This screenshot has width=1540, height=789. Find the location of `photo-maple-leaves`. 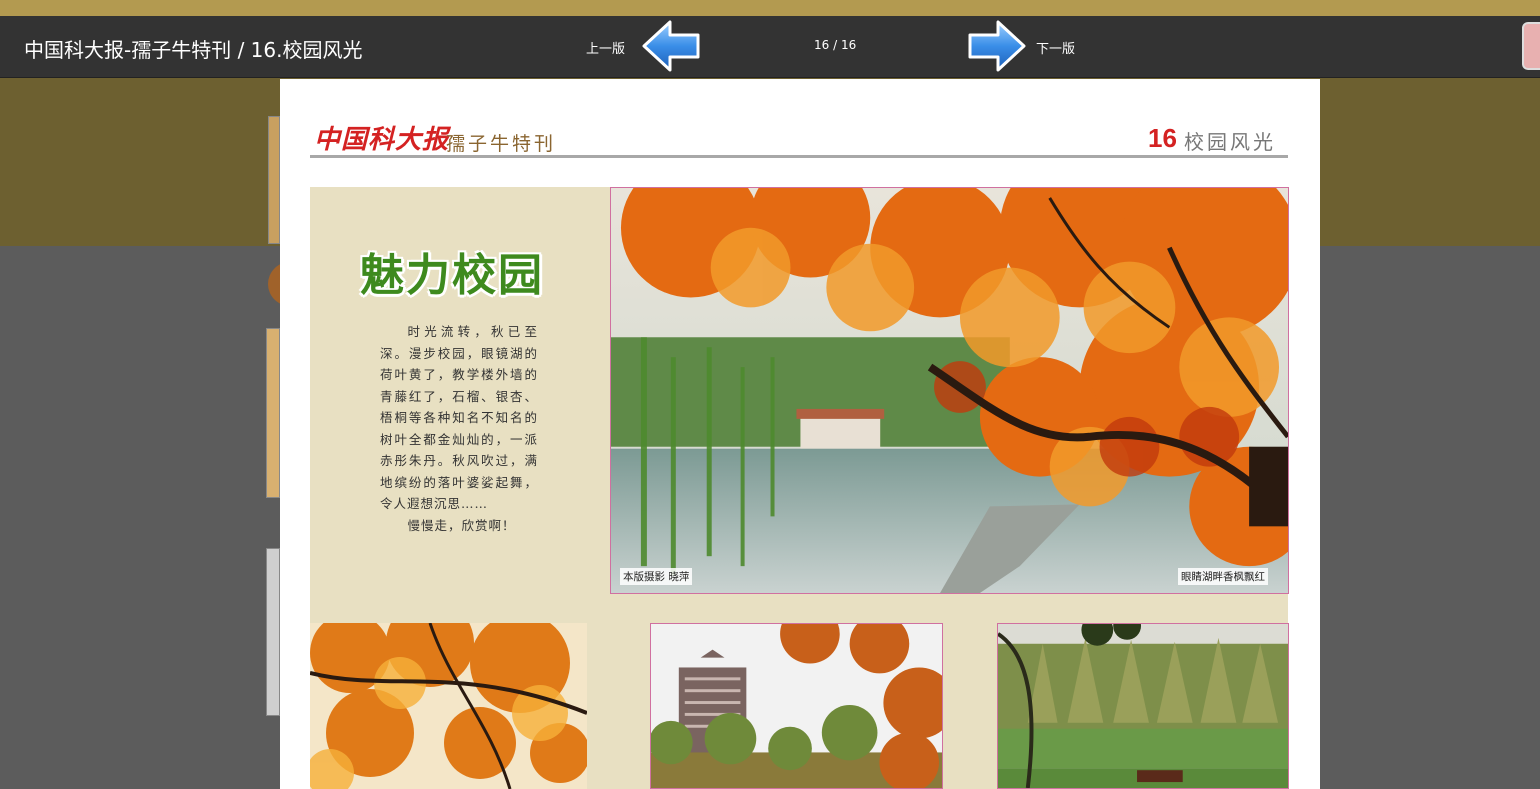

photo-maple-leaves is located at coordinates (448, 706).